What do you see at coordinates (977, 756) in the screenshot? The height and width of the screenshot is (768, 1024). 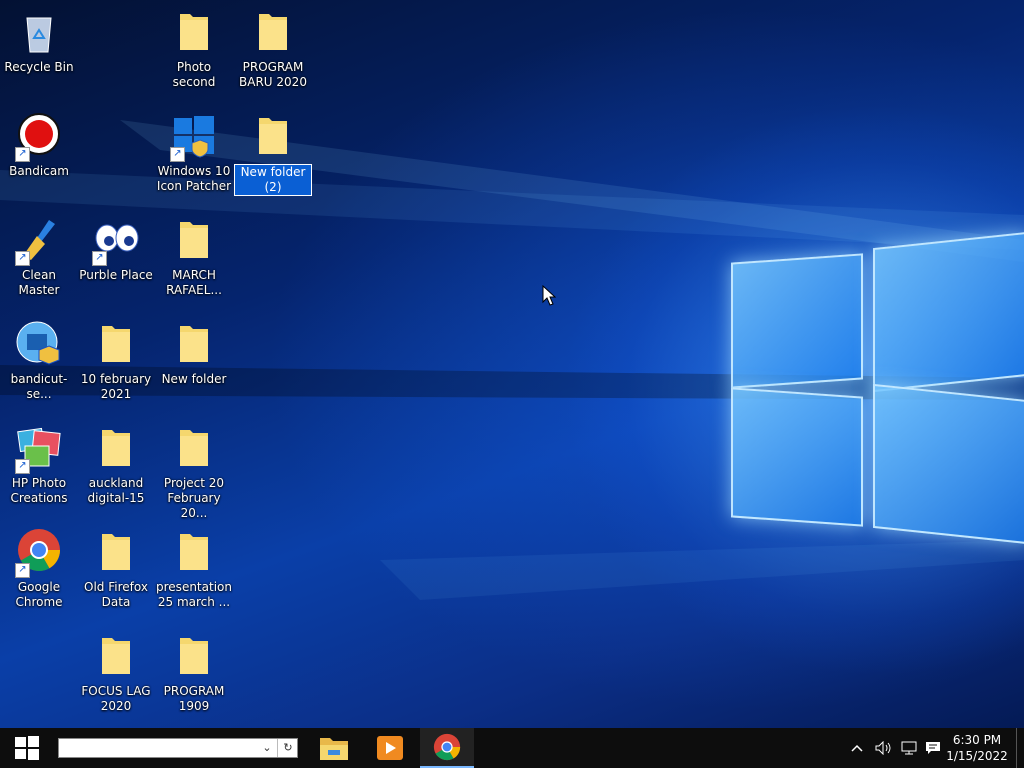 I see `clock-date: 1/15/2022` at bounding box center [977, 756].